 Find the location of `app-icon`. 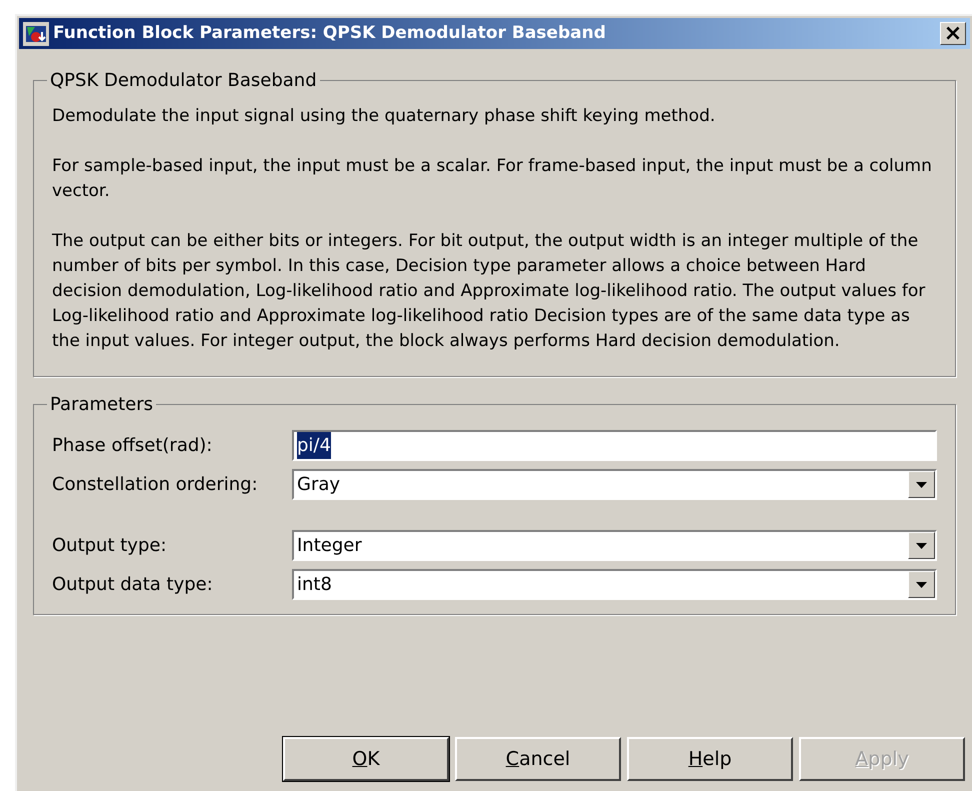

app-icon is located at coordinates (36, 34).